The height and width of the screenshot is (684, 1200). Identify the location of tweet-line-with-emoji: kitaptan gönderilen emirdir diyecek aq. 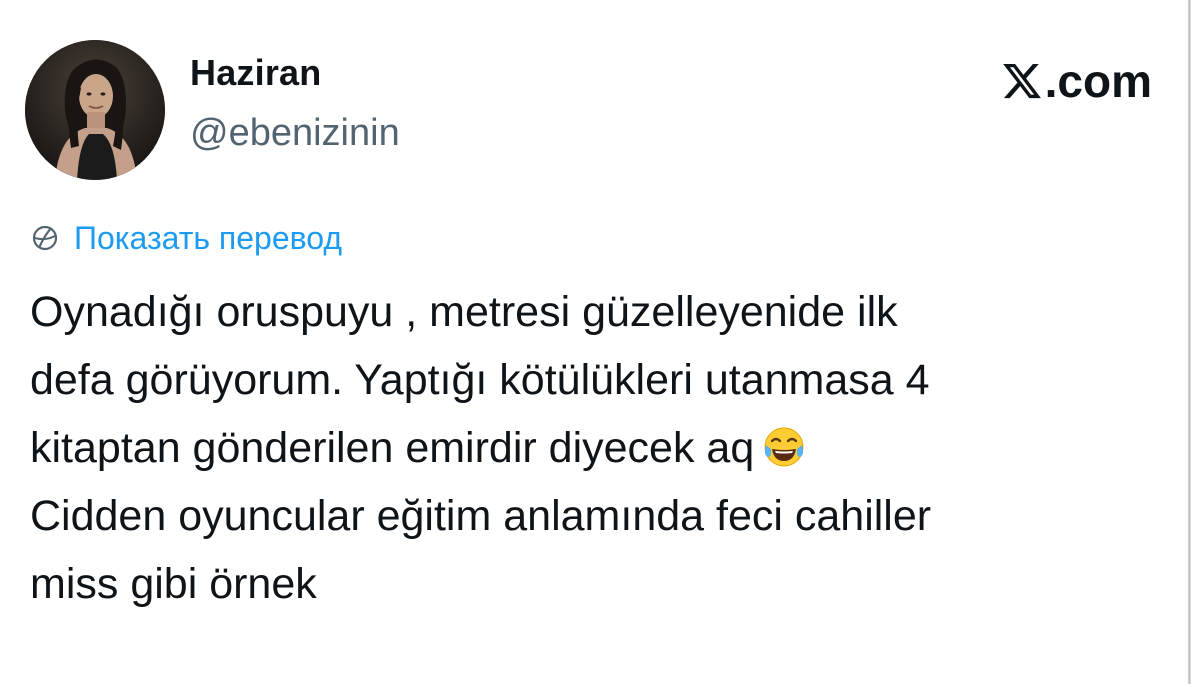
(595, 448).